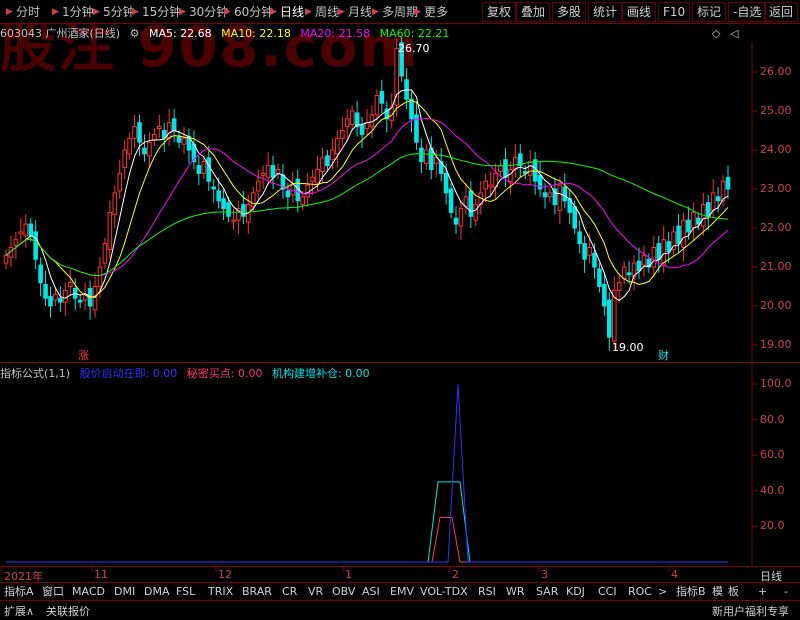 The image size is (800, 620). Describe the element at coordinates (289, 592) in the screenshot. I see `indicator-tab-8: CR` at that location.